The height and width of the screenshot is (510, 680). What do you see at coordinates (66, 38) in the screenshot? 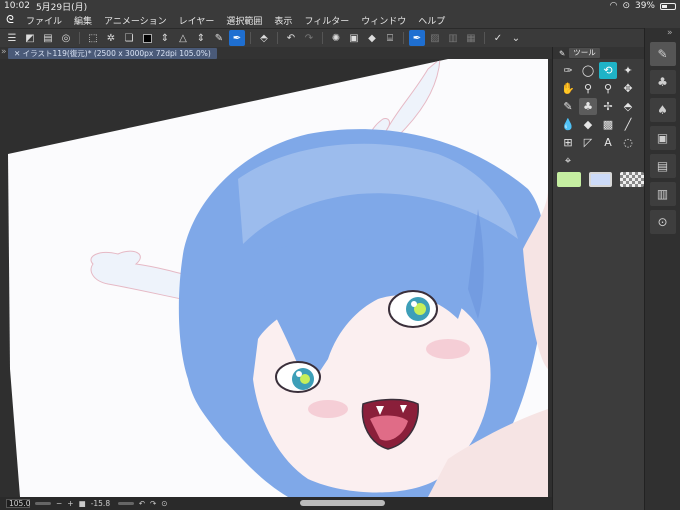
I see `companion-icon: ◎` at bounding box center [66, 38].